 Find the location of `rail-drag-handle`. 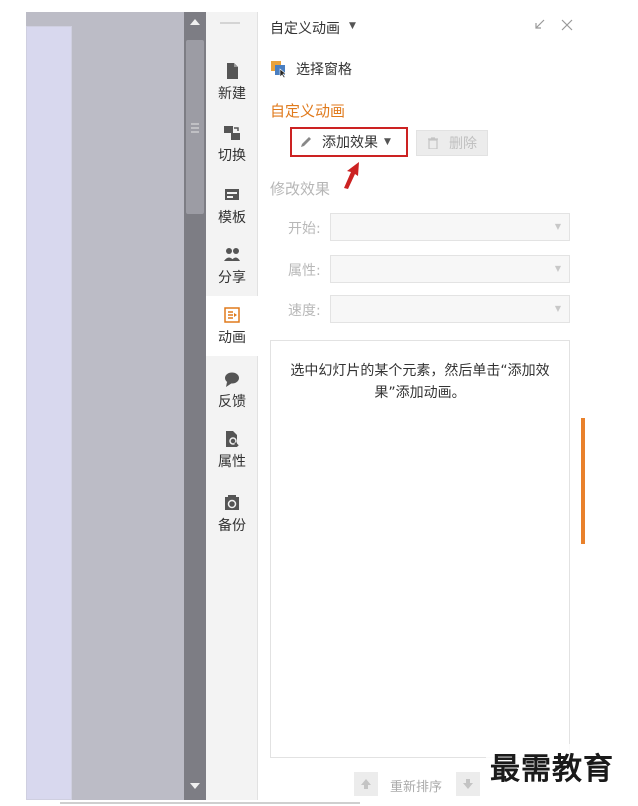

rail-drag-handle is located at coordinates (230, 23).